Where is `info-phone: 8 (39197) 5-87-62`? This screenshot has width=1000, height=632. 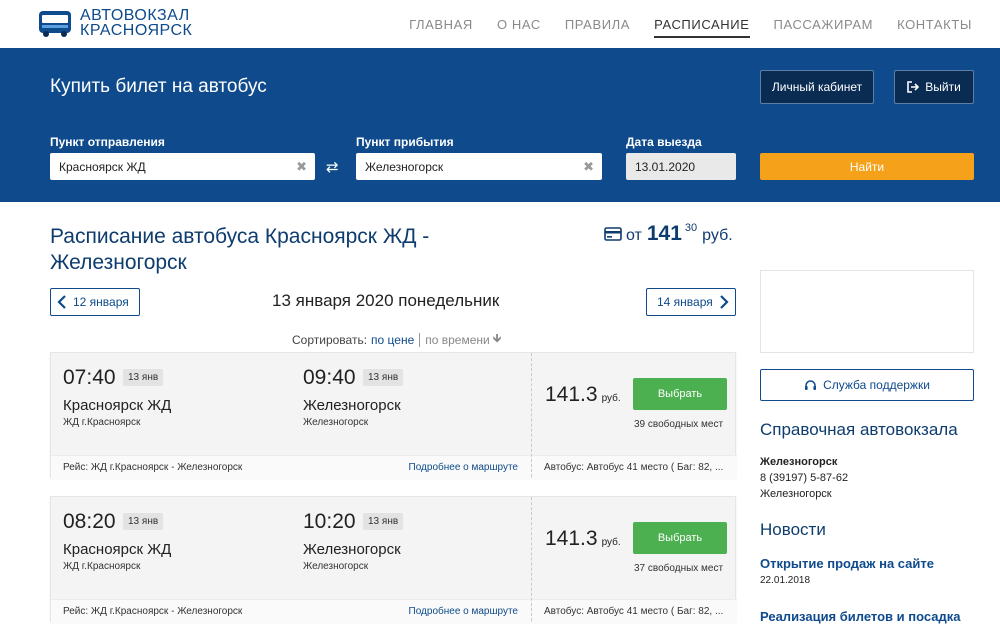 info-phone: 8 (39197) 5-87-62 is located at coordinates (804, 478).